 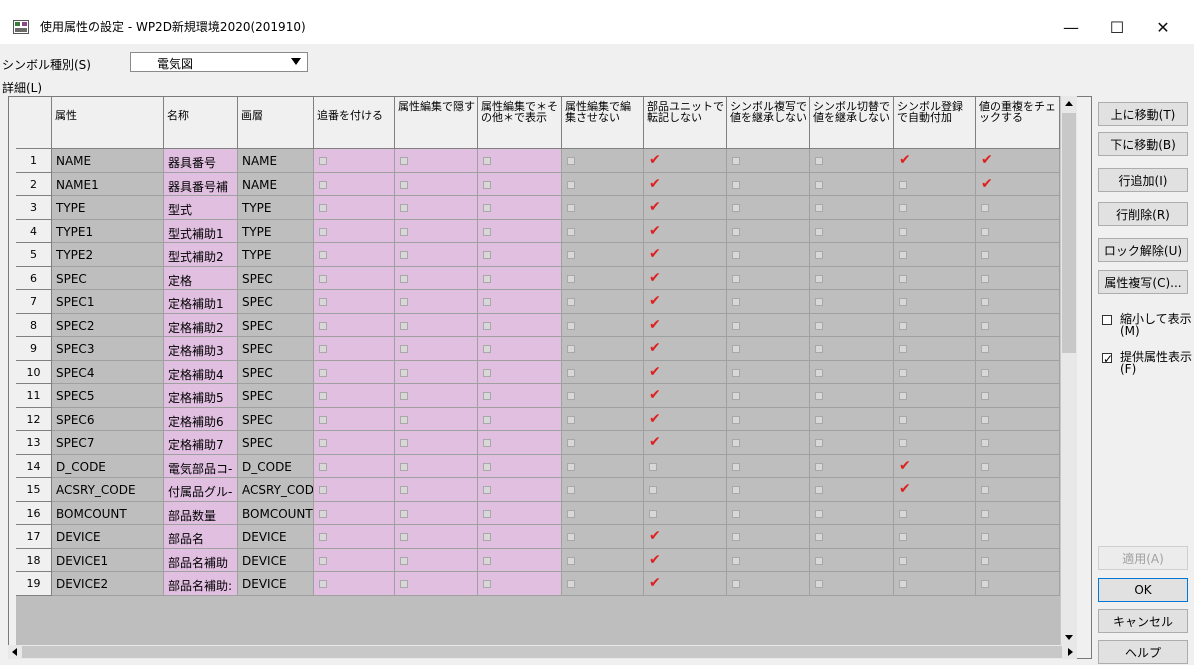 I want to click on maximize-button: ☐, so click(x=1117, y=27).